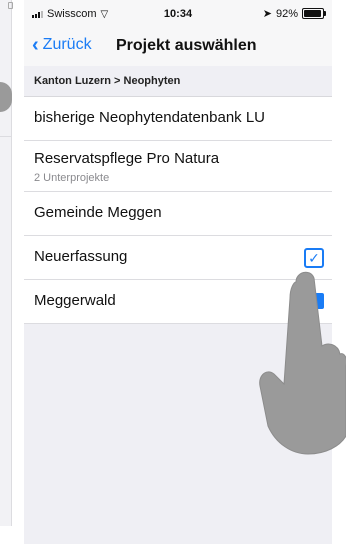 Image resolution: width=346 pixels, height=544 pixels. I want to click on list-item-title: Reservatspflege Pro Natura, so click(127, 158).